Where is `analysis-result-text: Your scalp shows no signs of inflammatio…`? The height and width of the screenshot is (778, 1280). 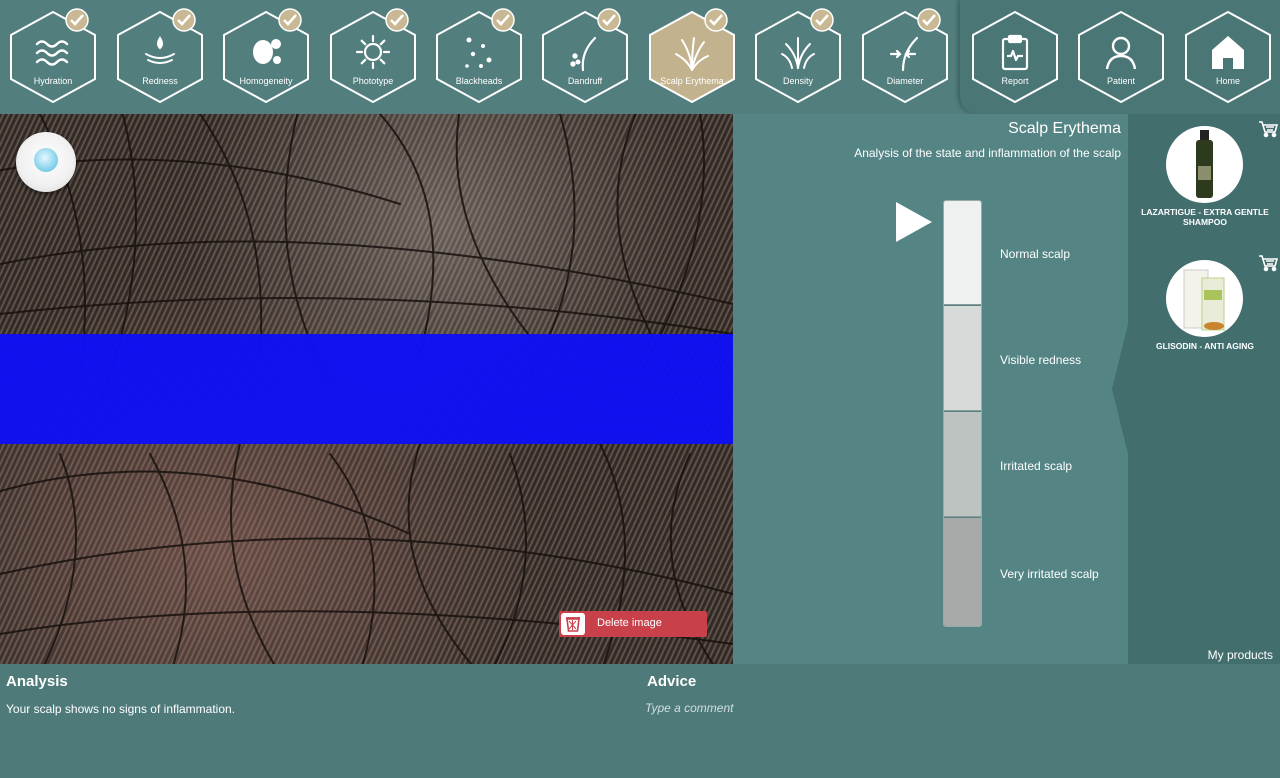 analysis-result-text: Your scalp shows no signs of inflammatio… is located at coordinates (121, 709).